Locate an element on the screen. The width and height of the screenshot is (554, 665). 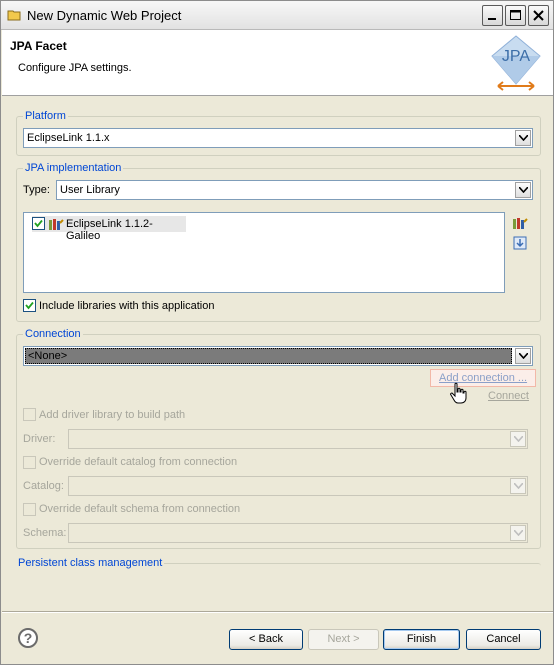
connection-combo-arrow is located at coordinates (523, 356).